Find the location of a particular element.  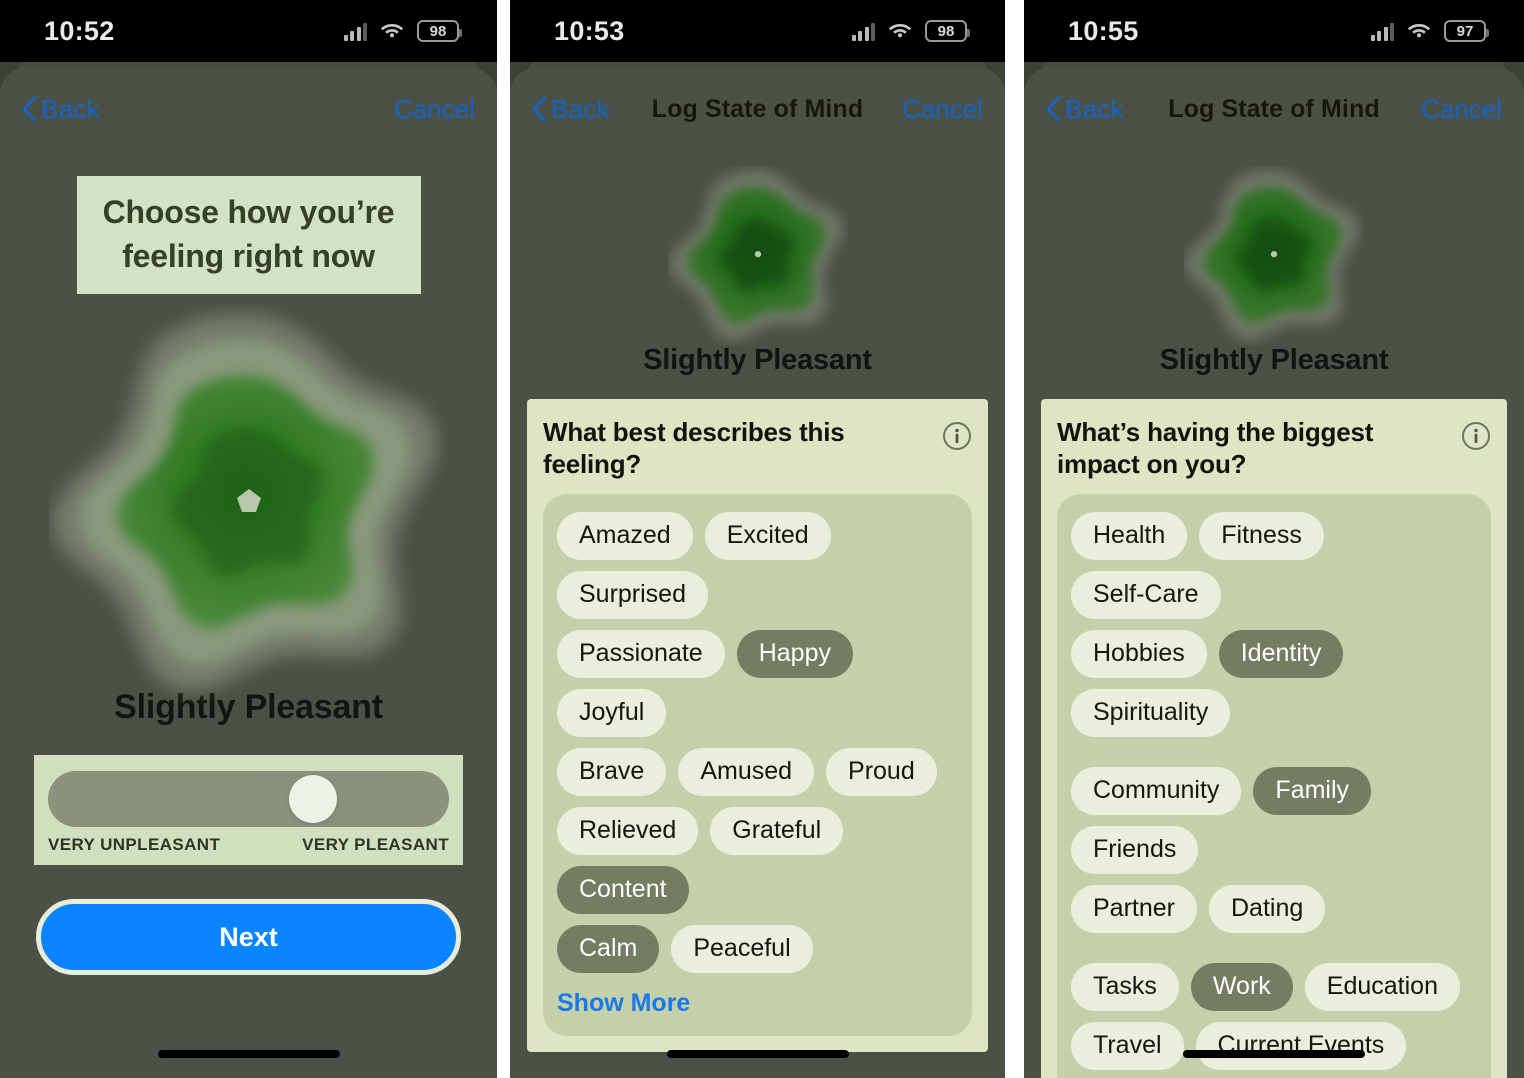

chip-health: Health is located at coordinates (1129, 536).